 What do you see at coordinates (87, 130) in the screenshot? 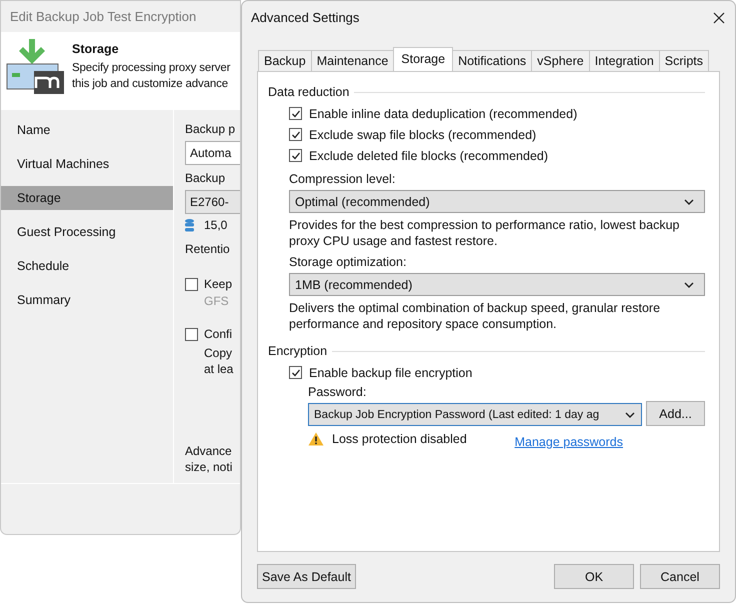
I see `wizard-step: Name` at bounding box center [87, 130].